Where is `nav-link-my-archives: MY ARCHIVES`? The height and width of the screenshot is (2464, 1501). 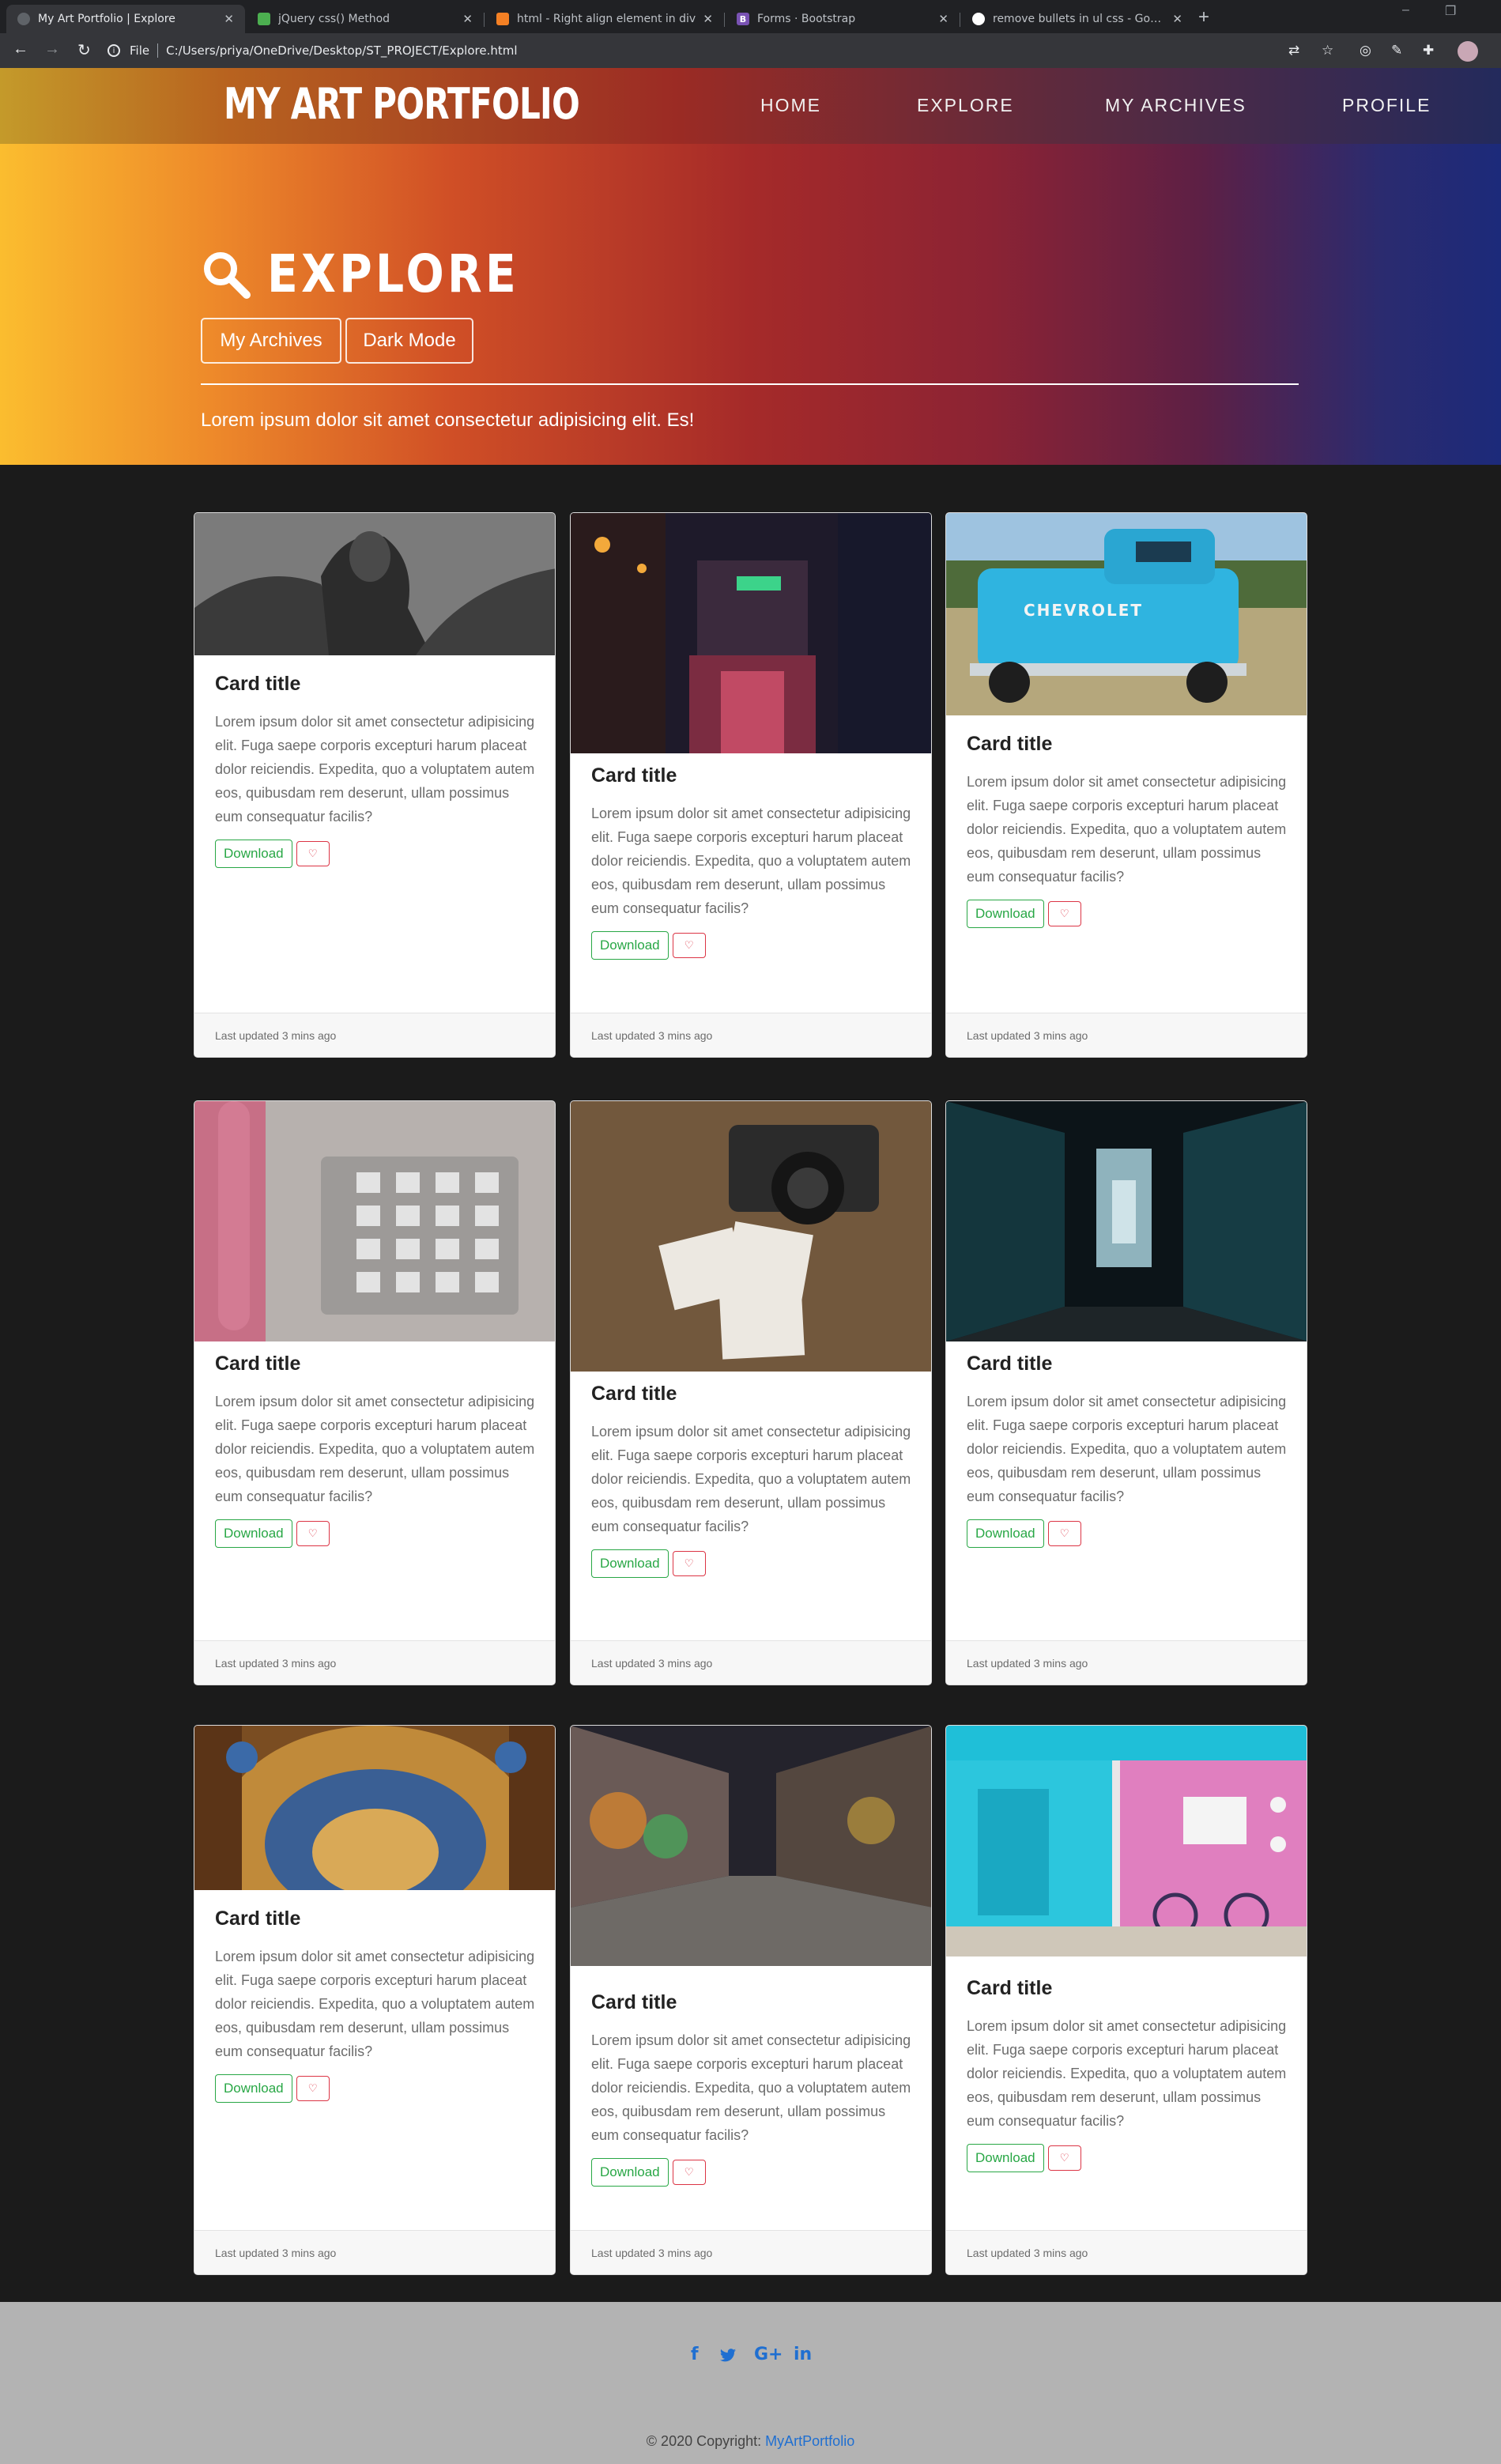 nav-link-my-archives: MY ARCHIVES is located at coordinates (1176, 106).